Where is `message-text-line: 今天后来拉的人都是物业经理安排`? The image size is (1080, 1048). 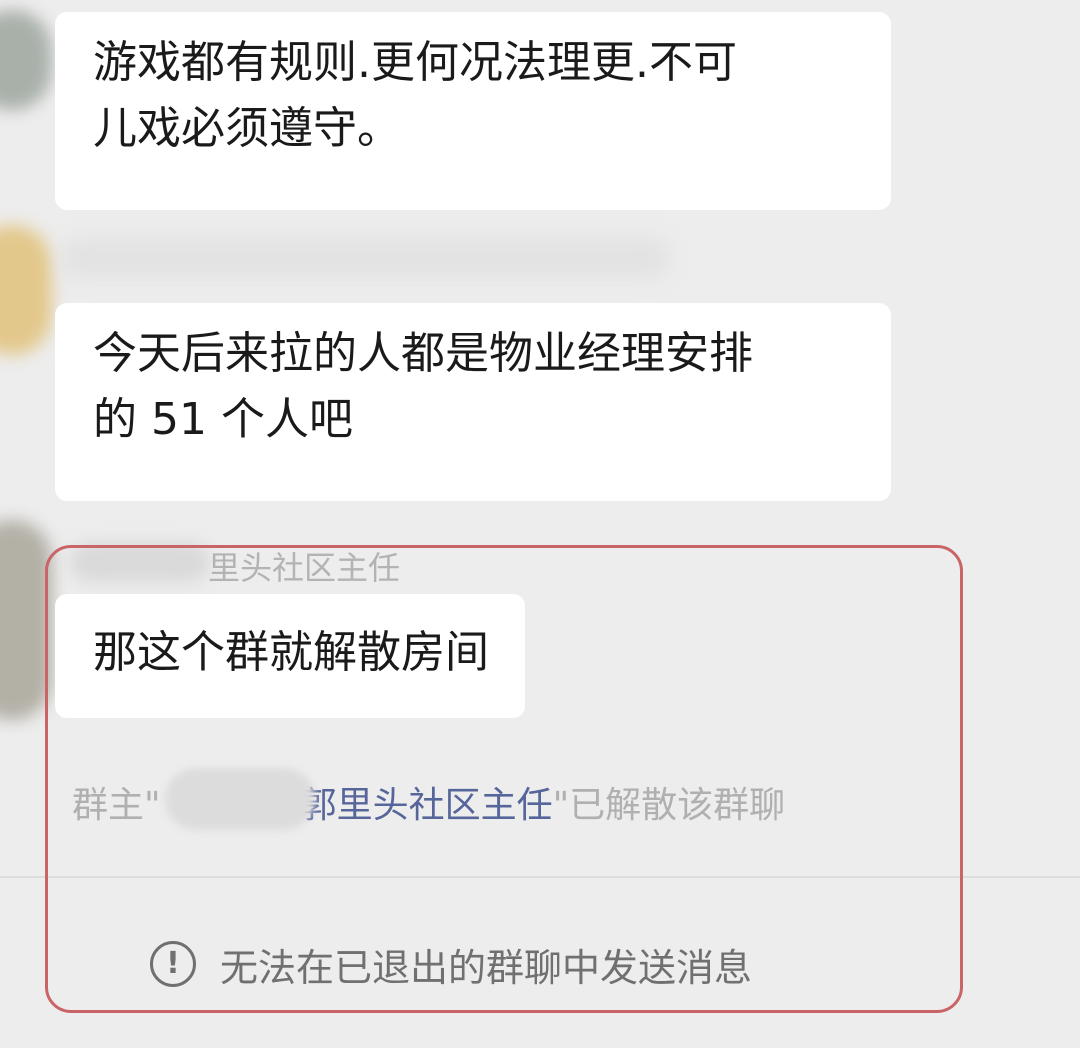 message-text-line: 今天后来拉的人都是物业经理安排 is located at coordinates (423, 353).